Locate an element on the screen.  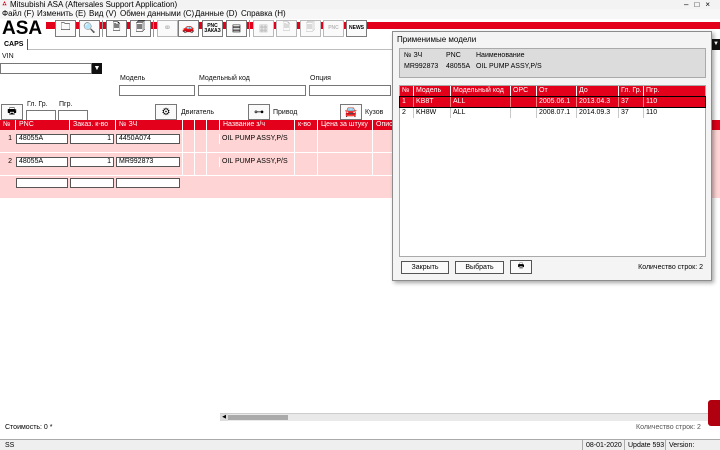
col-main-group: Гл. Гр. is located at coordinates (630, 91).